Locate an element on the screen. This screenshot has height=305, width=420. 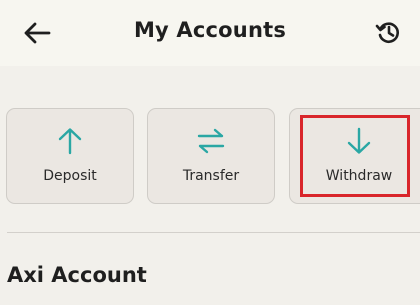
section-divider is located at coordinates (213, 232).